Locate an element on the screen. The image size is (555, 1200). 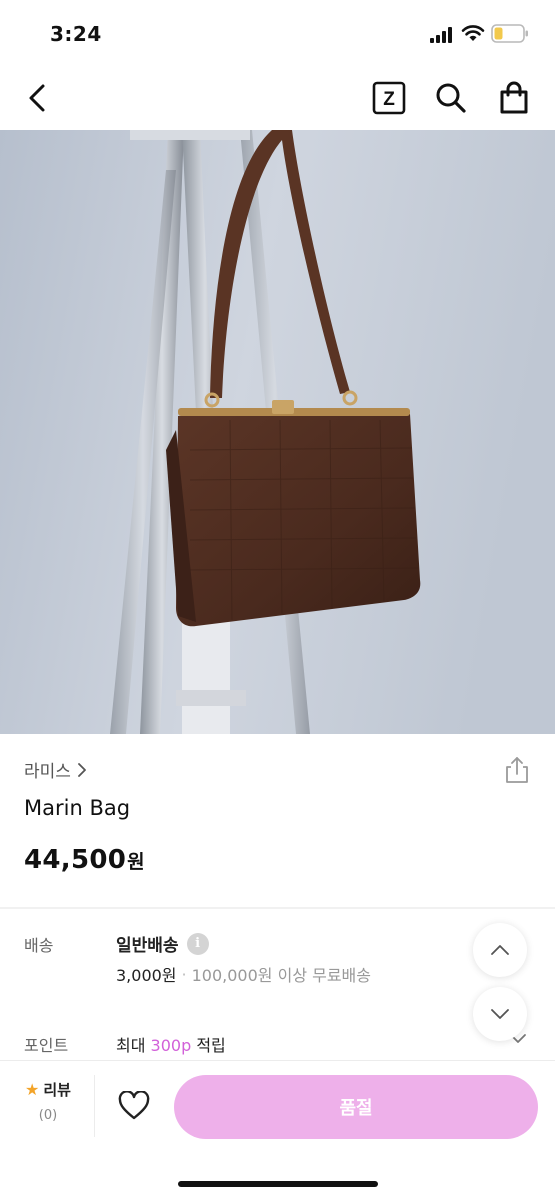
product-price: 44,500 원 is located at coordinates (84, 860).